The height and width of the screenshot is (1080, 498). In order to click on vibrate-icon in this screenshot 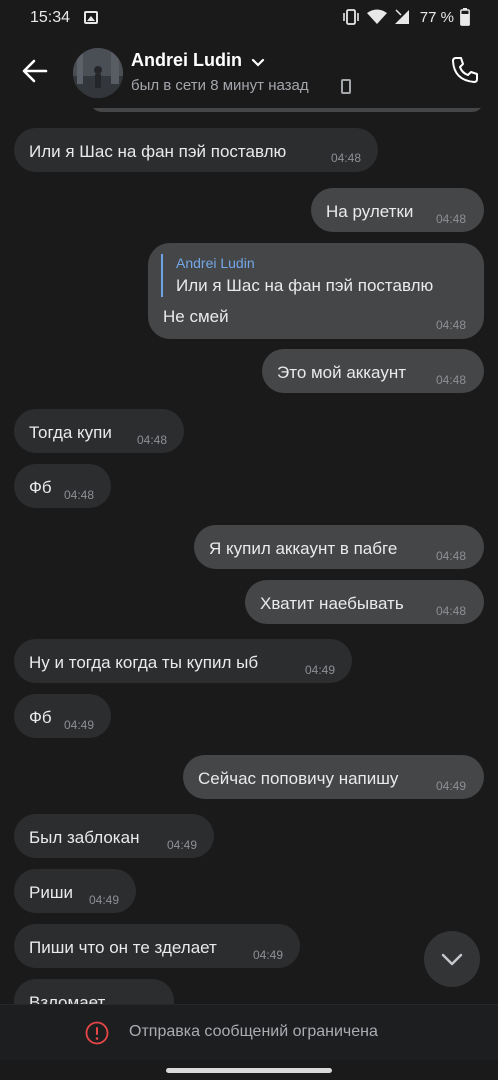, I will do `click(350, 17)`.